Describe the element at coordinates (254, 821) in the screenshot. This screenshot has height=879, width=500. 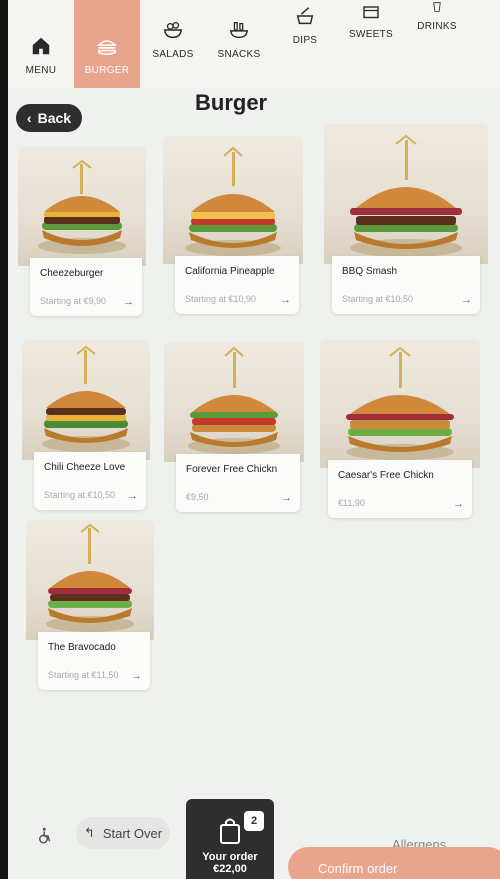
I see `order-count-badge: 2` at that location.